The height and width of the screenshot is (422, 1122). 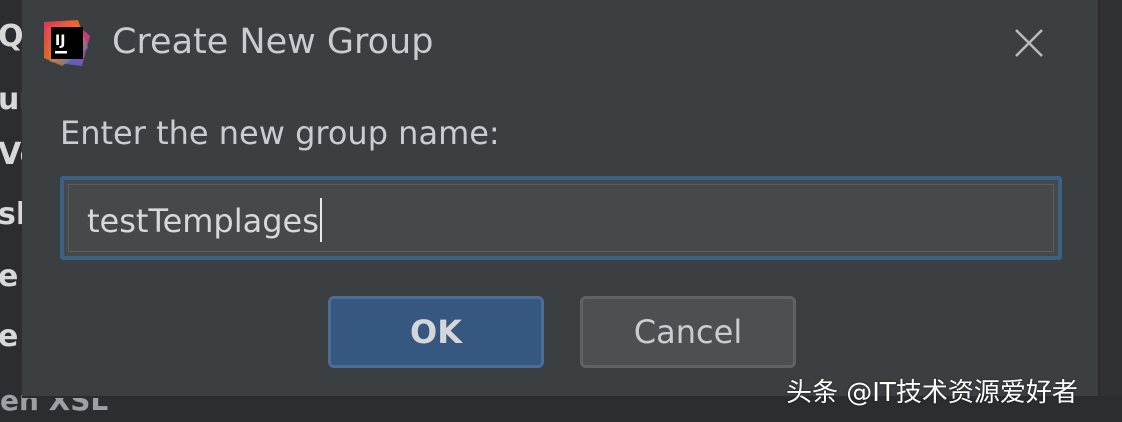 What do you see at coordinates (60, 41) in the screenshot?
I see `app-icon-text: IJ` at bounding box center [60, 41].